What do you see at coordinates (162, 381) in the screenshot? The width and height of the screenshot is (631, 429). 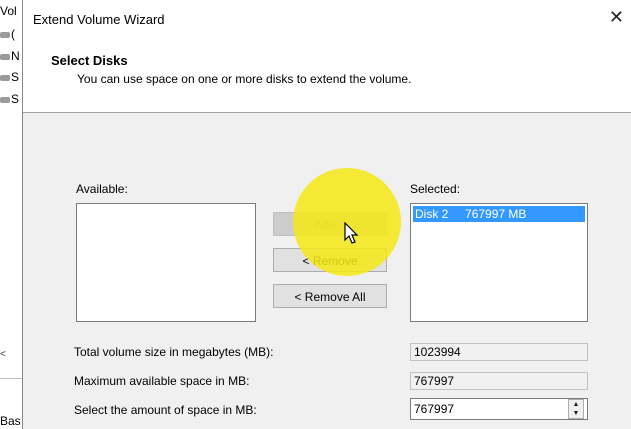 I see `max-space-label: Maximum available space in MB:` at bounding box center [162, 381].